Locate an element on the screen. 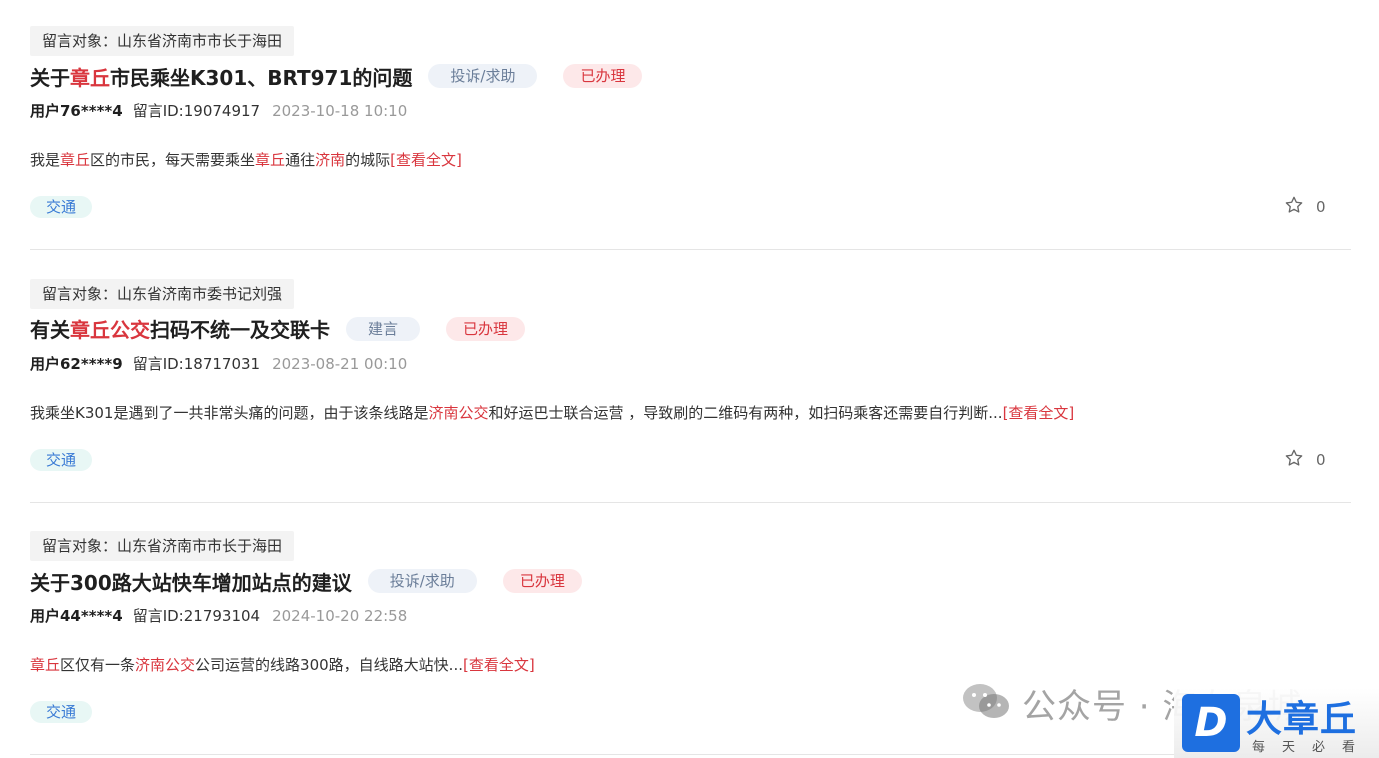 The height and width of the screenshot is (758, 1379). message-id: 留言ID:21793104 is located at coordinates (196, 616).